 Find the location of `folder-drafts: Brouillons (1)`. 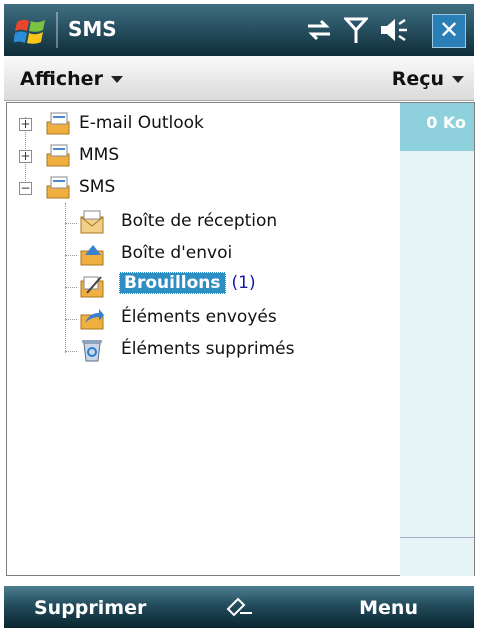

folder-drafts: Brouillons (1) is located at coordinates (202, 286).